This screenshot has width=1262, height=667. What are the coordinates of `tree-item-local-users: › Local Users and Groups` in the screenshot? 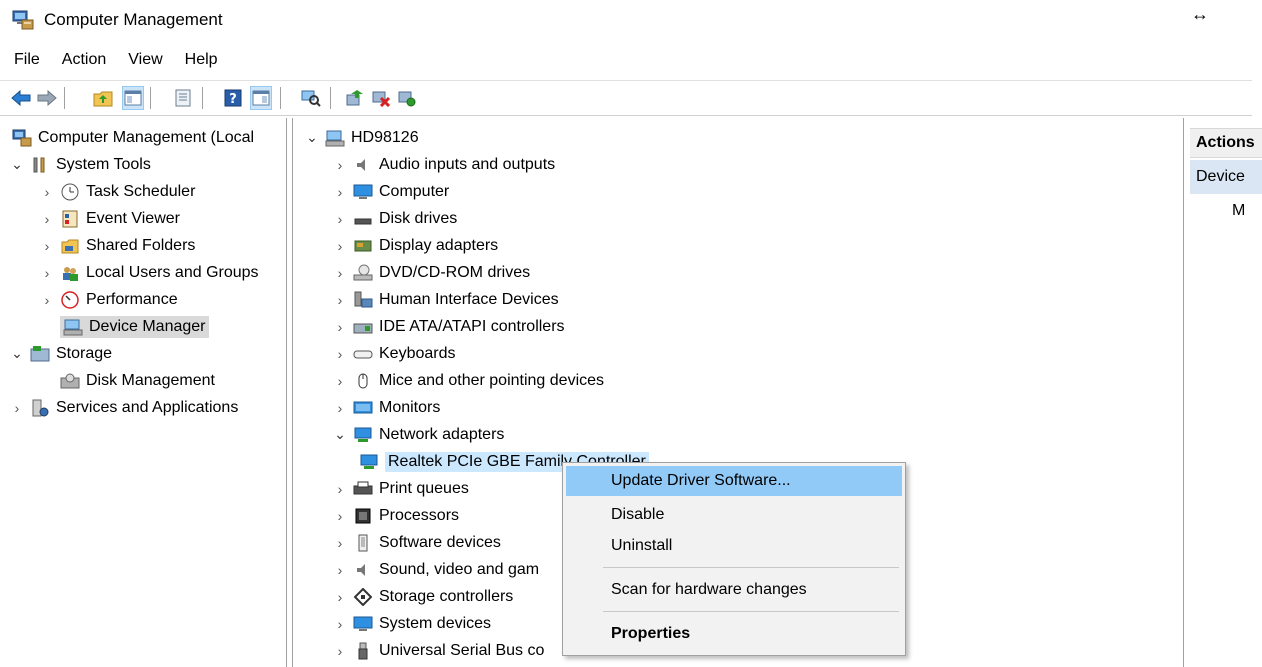 It's located at (149, 272).